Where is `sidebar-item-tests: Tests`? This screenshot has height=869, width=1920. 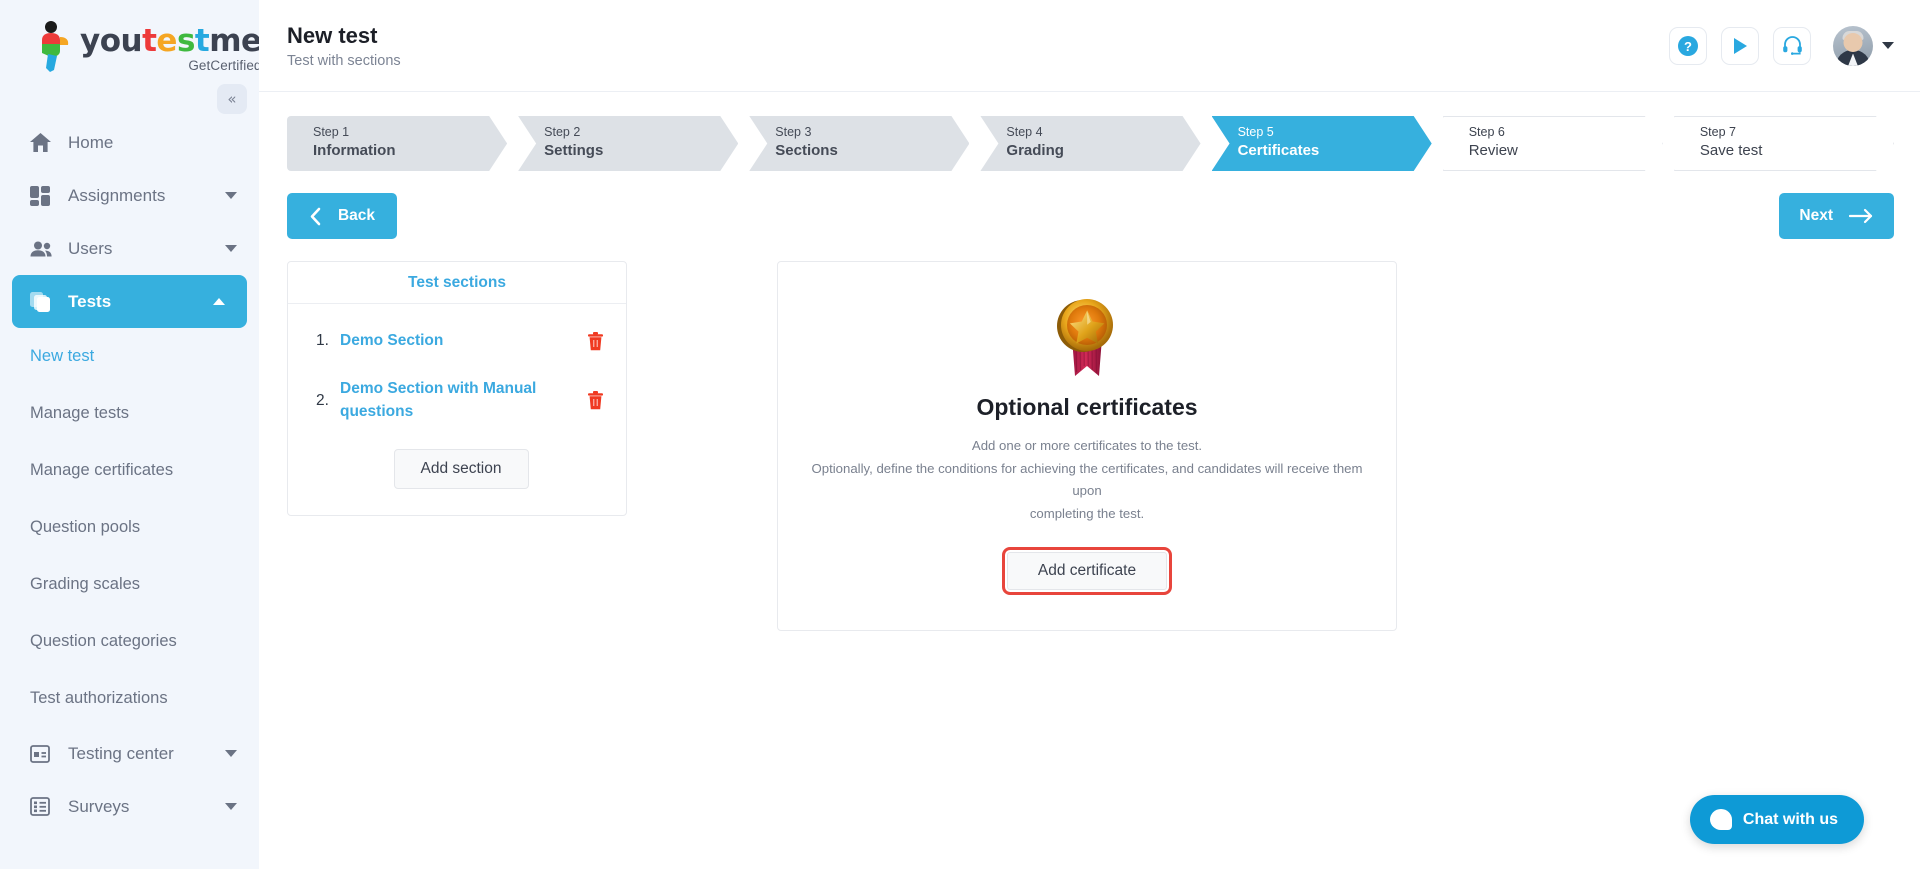
sidebar-item-tests: Tests is located at coordinates (129, 301).